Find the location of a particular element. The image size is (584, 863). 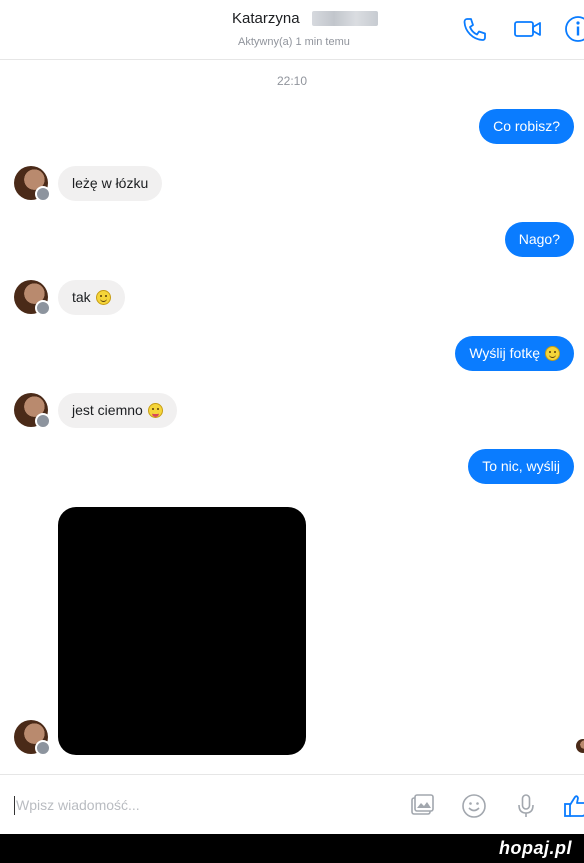

chat-header: Katarzyna Aktywny(a) 1 min temu is located at coordinates (292, 30).